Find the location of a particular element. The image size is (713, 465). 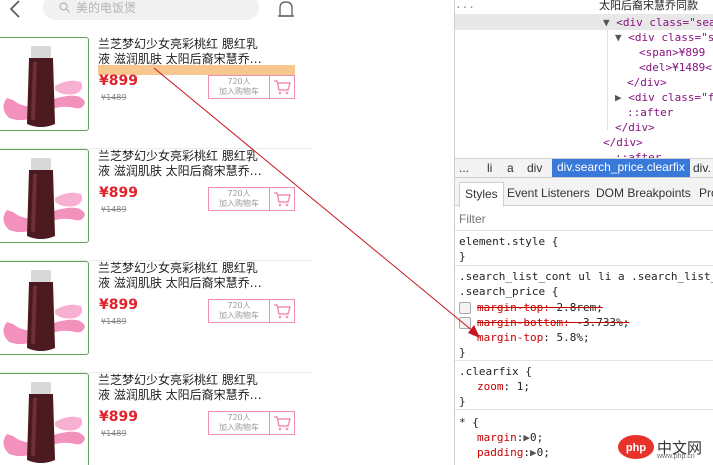

breadcrumb-li: li is located at coordinates (489, 168).